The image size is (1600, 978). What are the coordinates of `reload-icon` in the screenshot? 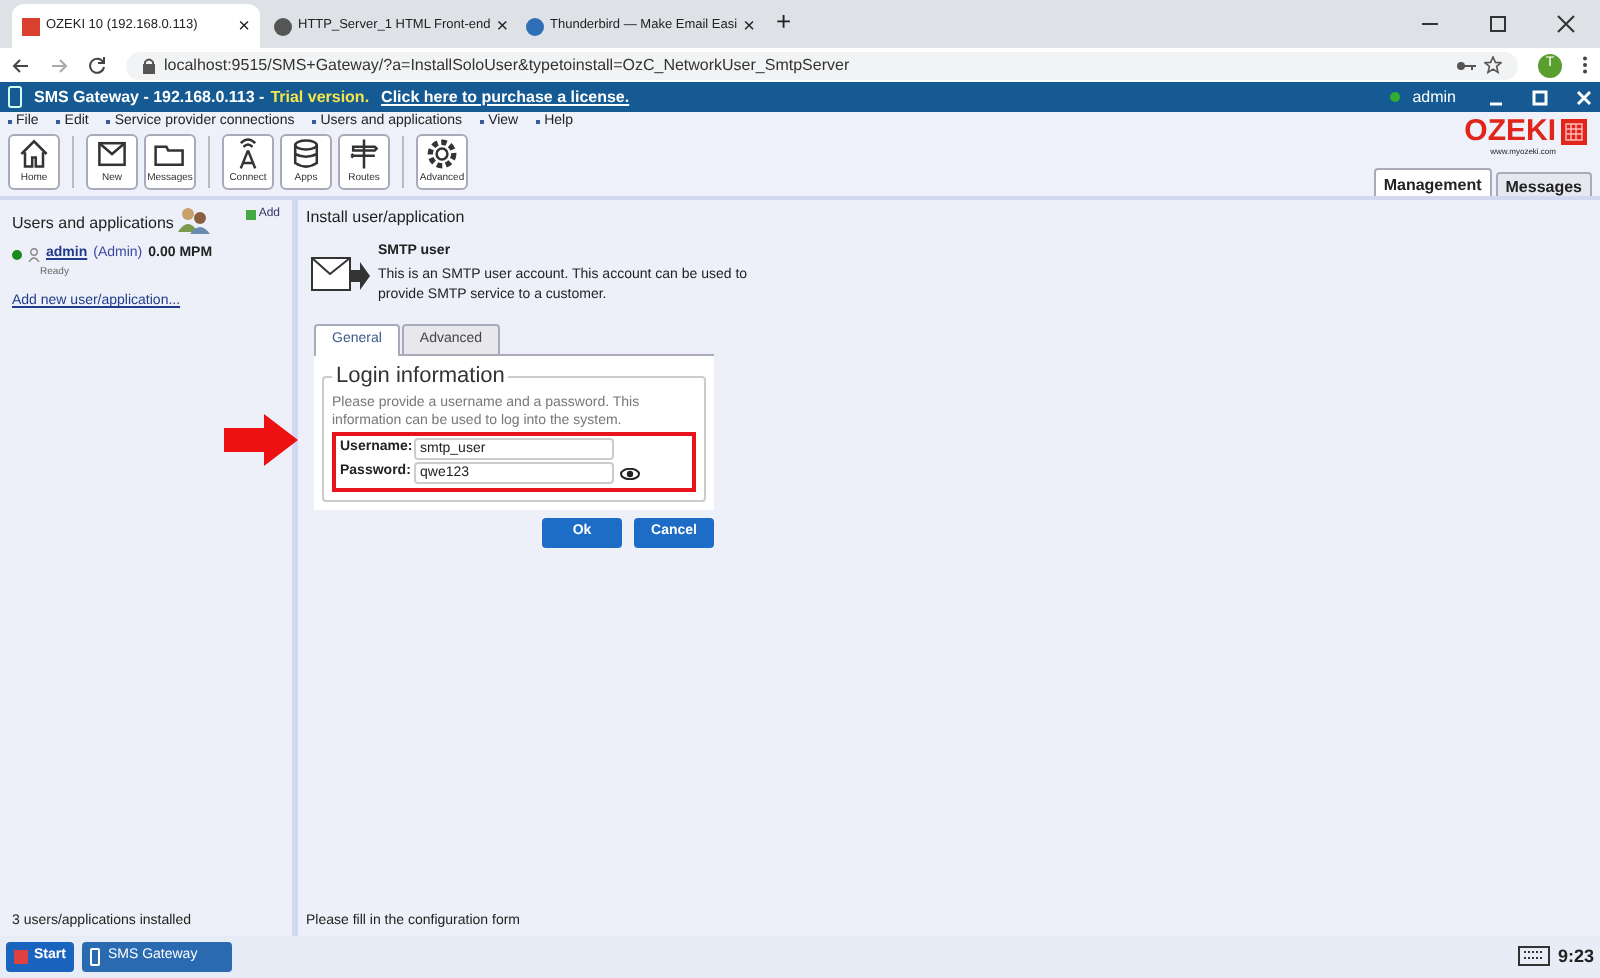 It's located at (97, 65).